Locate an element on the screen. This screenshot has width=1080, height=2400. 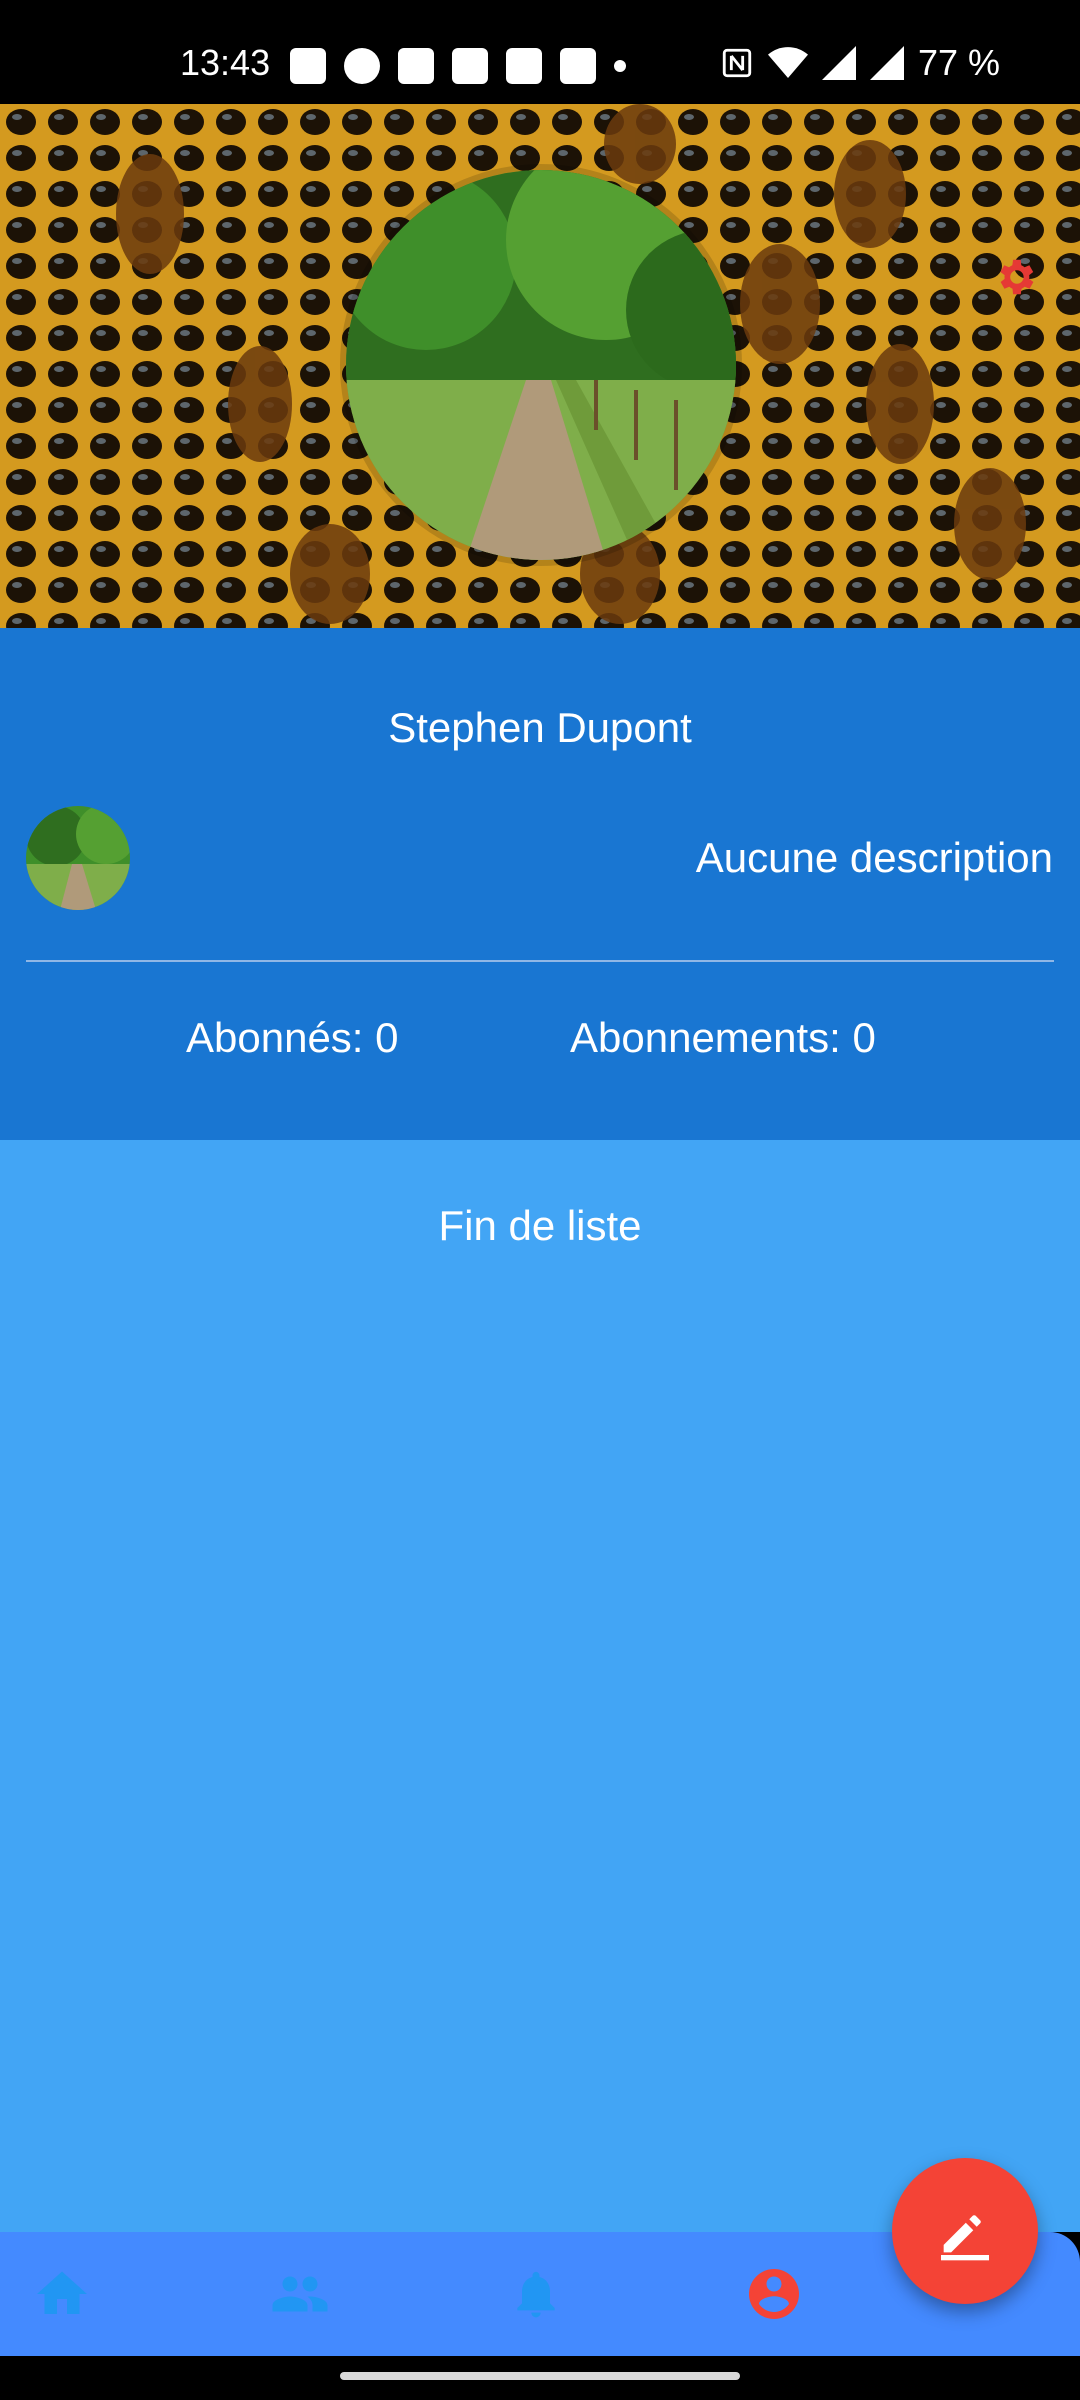
more-dot-icon is located at coordinates (620, 66).